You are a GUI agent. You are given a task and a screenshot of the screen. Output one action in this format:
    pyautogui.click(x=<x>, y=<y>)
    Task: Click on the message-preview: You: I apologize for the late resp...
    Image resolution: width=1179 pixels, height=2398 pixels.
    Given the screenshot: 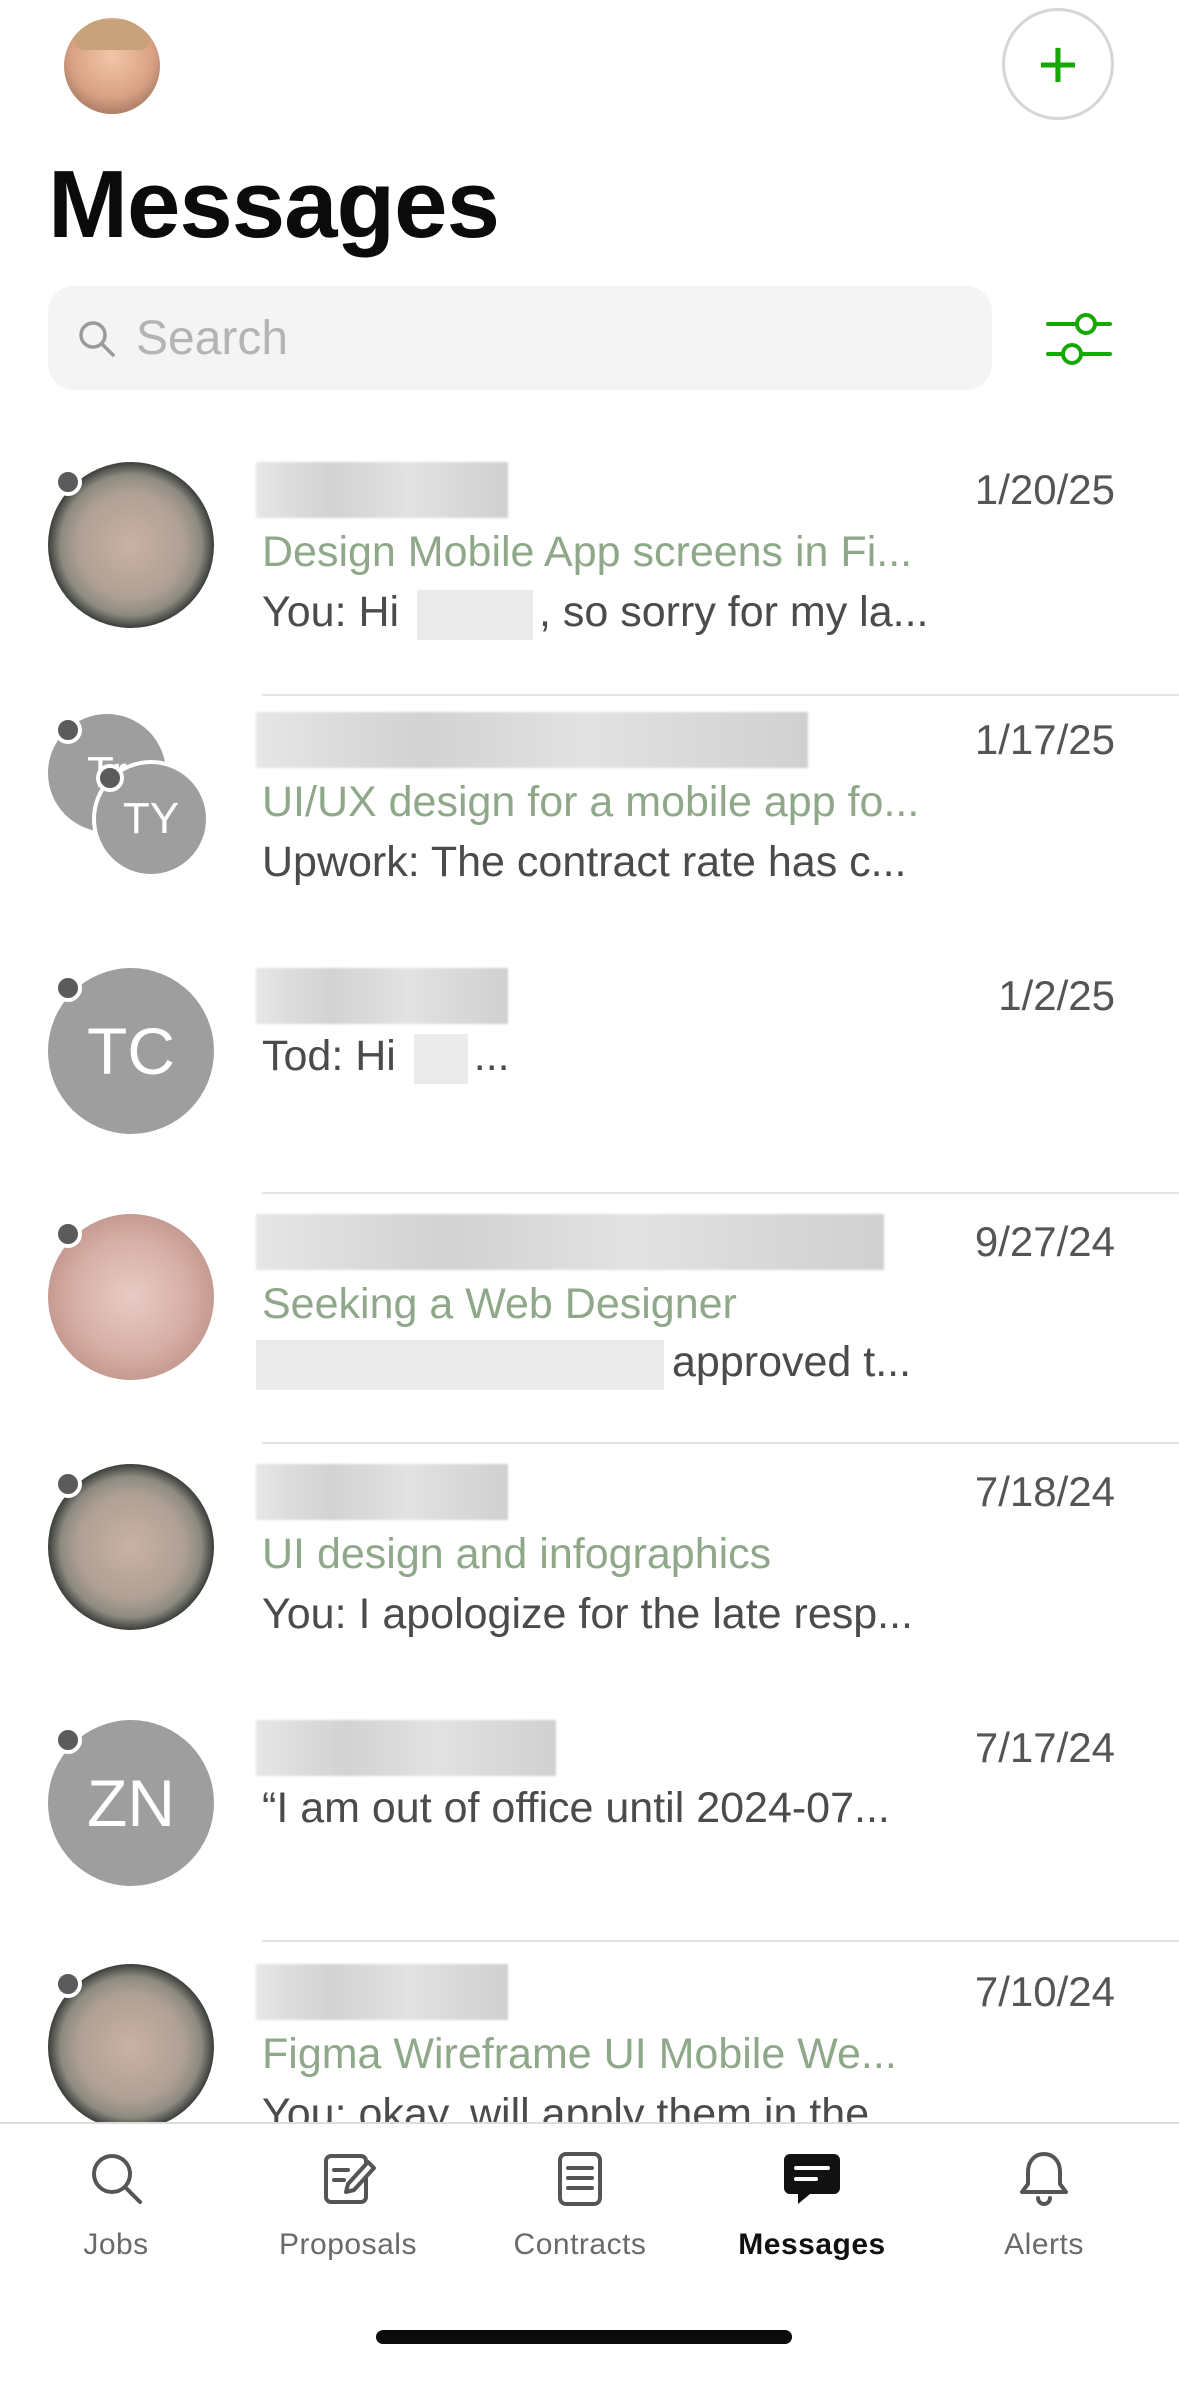 What is the action you would take?
    pyautogui.click(x=588, y=1614)
    